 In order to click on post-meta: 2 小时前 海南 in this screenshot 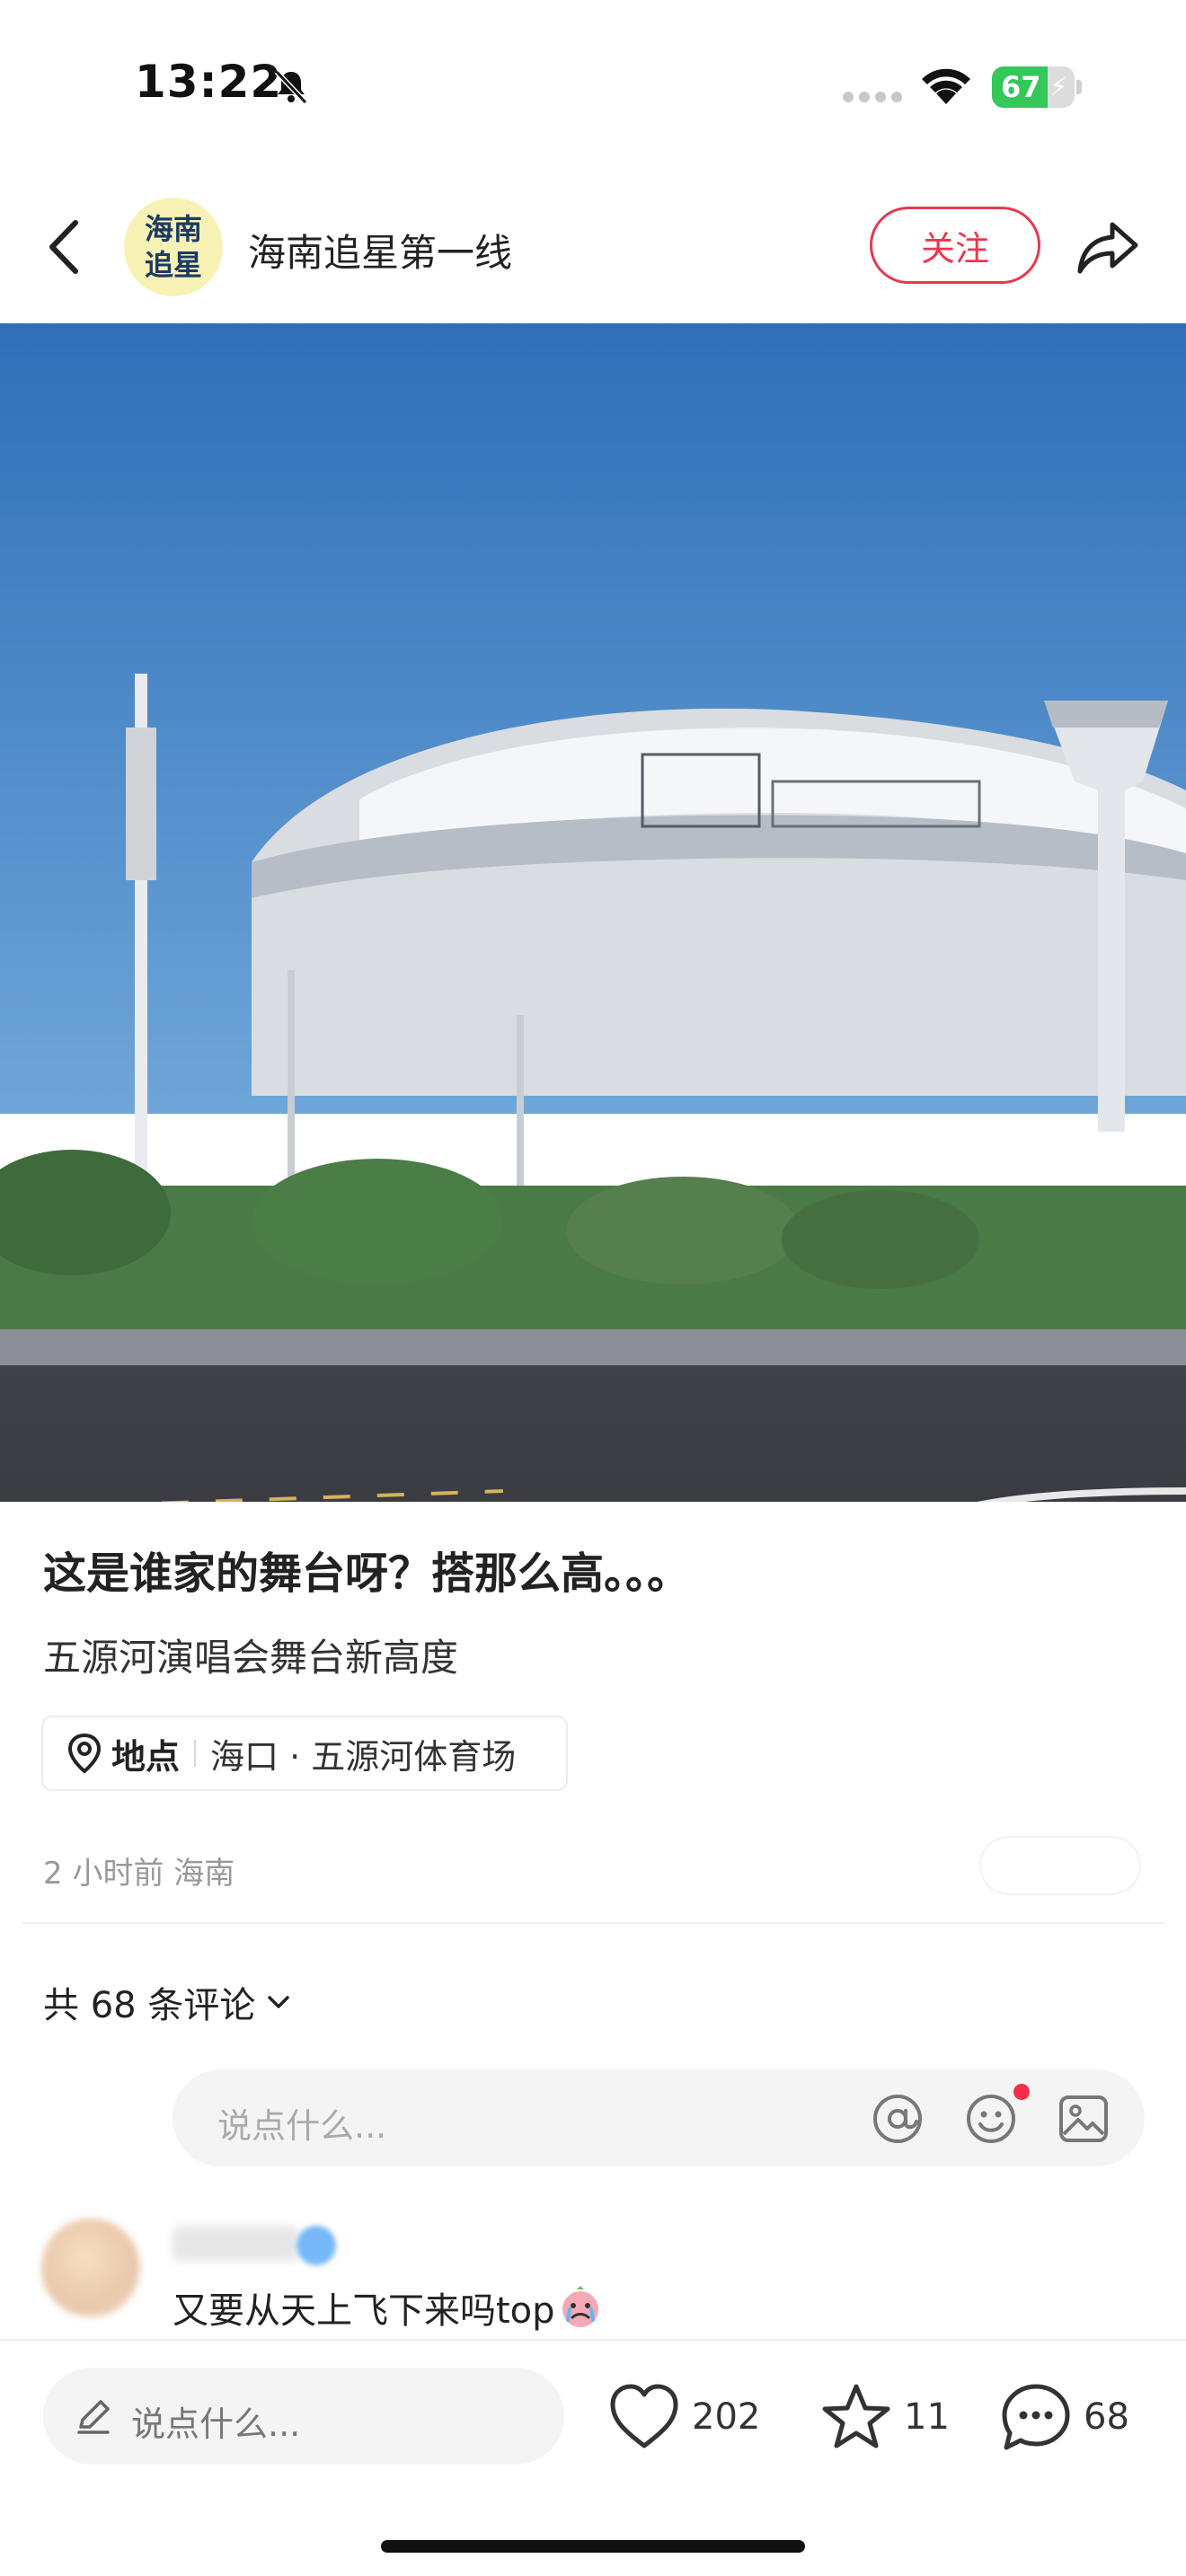, I will do `click(139, 1874)`.